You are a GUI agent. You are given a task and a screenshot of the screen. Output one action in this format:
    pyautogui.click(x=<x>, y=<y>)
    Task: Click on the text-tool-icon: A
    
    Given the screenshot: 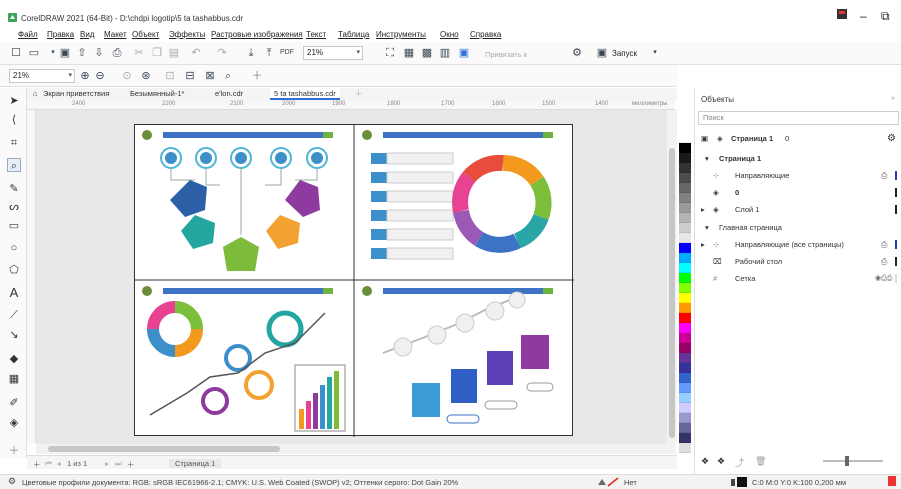 What is the action you would take?
    pyautogui.click(x=14, y=293)
    